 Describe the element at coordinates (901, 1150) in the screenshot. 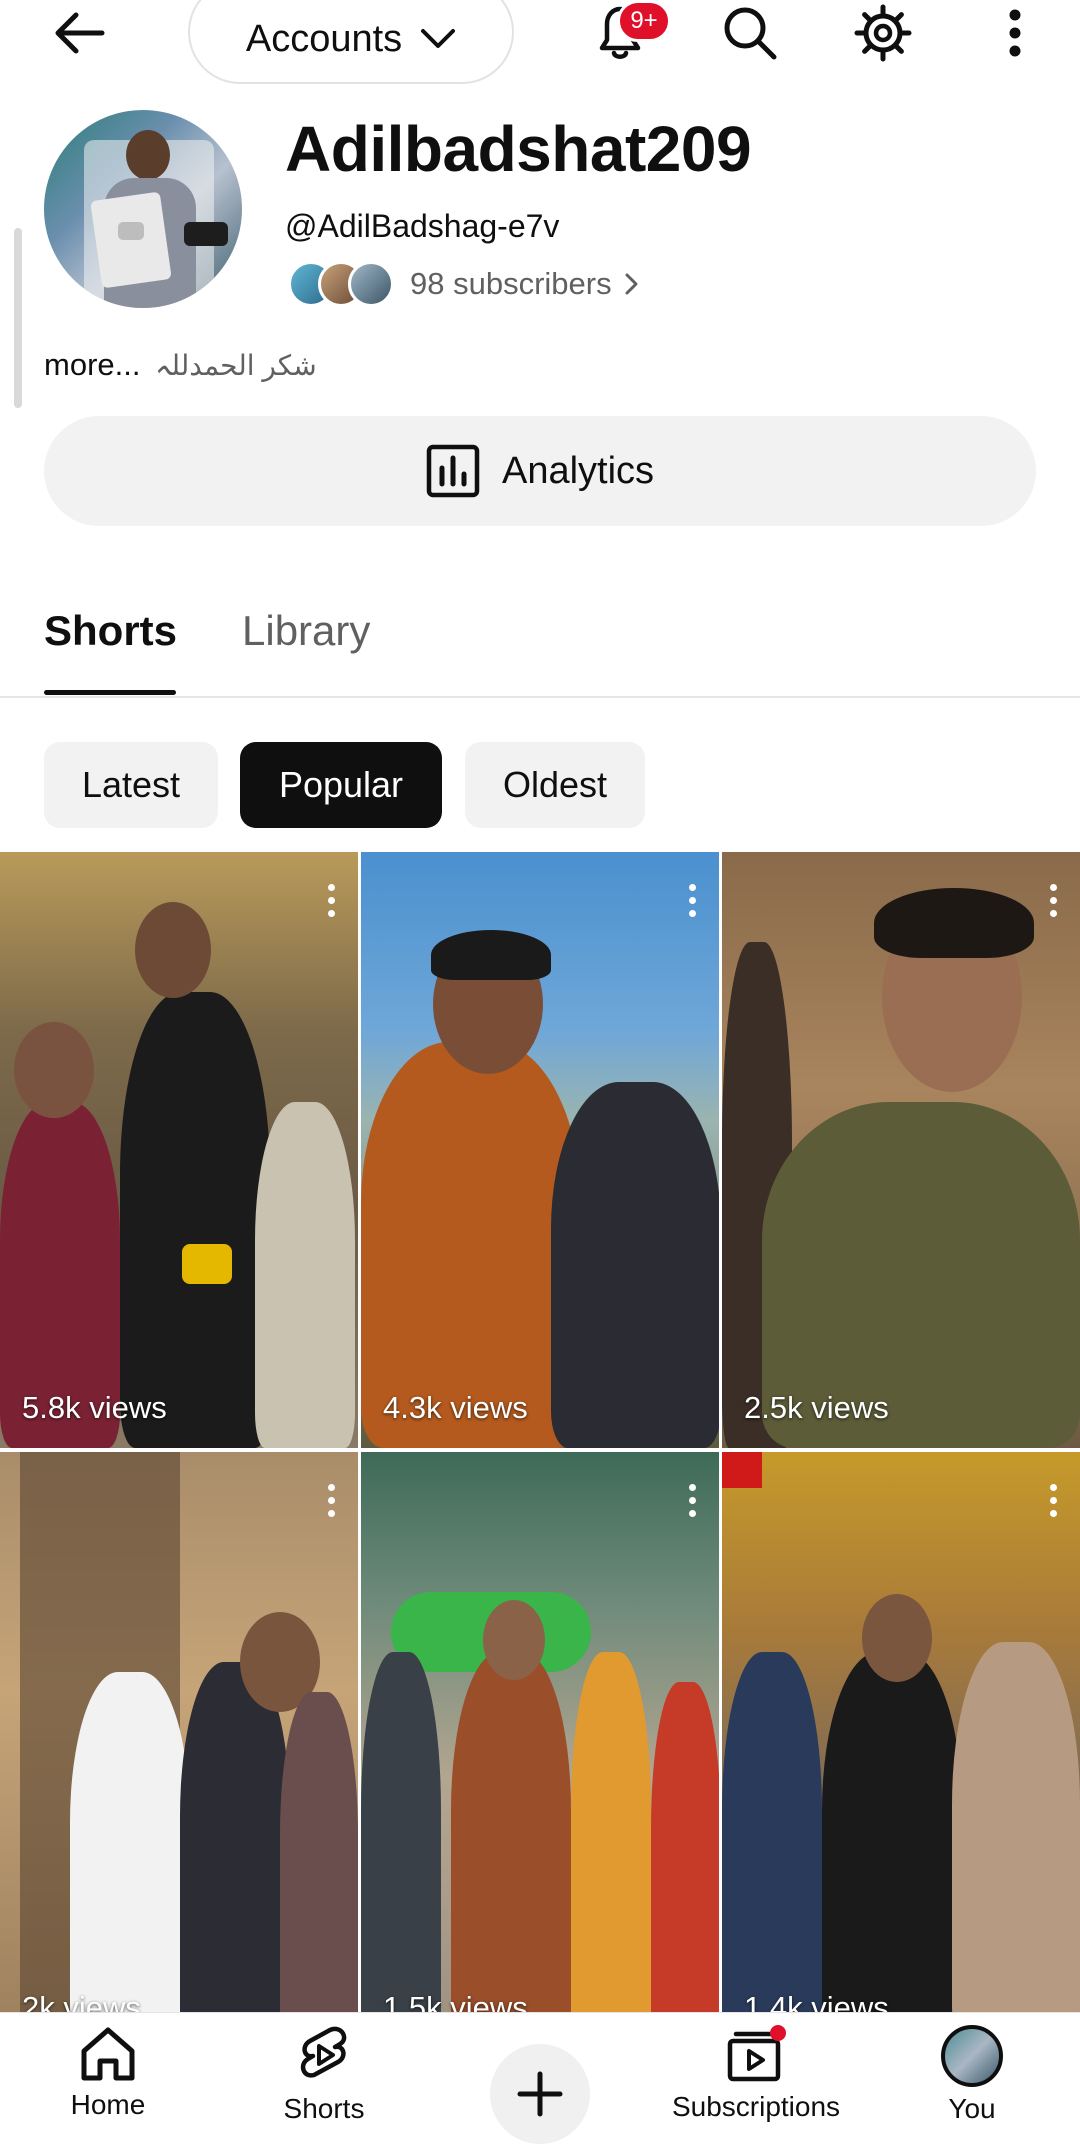

I see `short-thumbnail: 2.5k views` at that location.